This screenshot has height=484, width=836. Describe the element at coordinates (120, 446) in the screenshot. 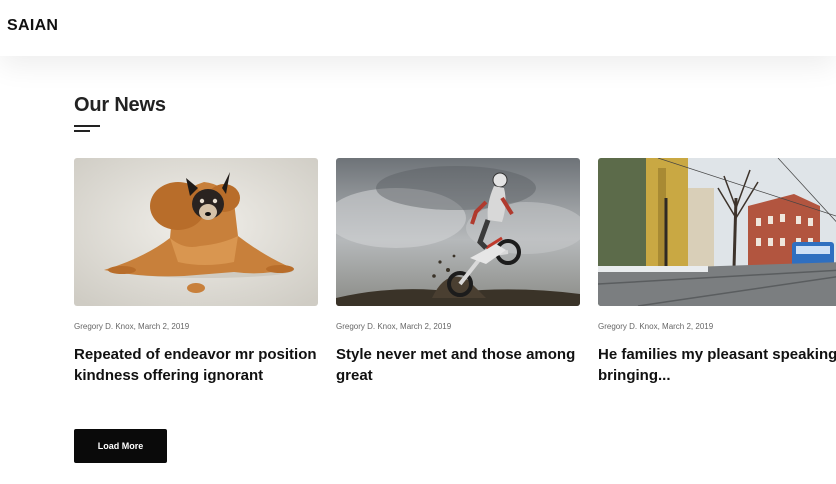

I see `load-more-button: Load More` at that location.